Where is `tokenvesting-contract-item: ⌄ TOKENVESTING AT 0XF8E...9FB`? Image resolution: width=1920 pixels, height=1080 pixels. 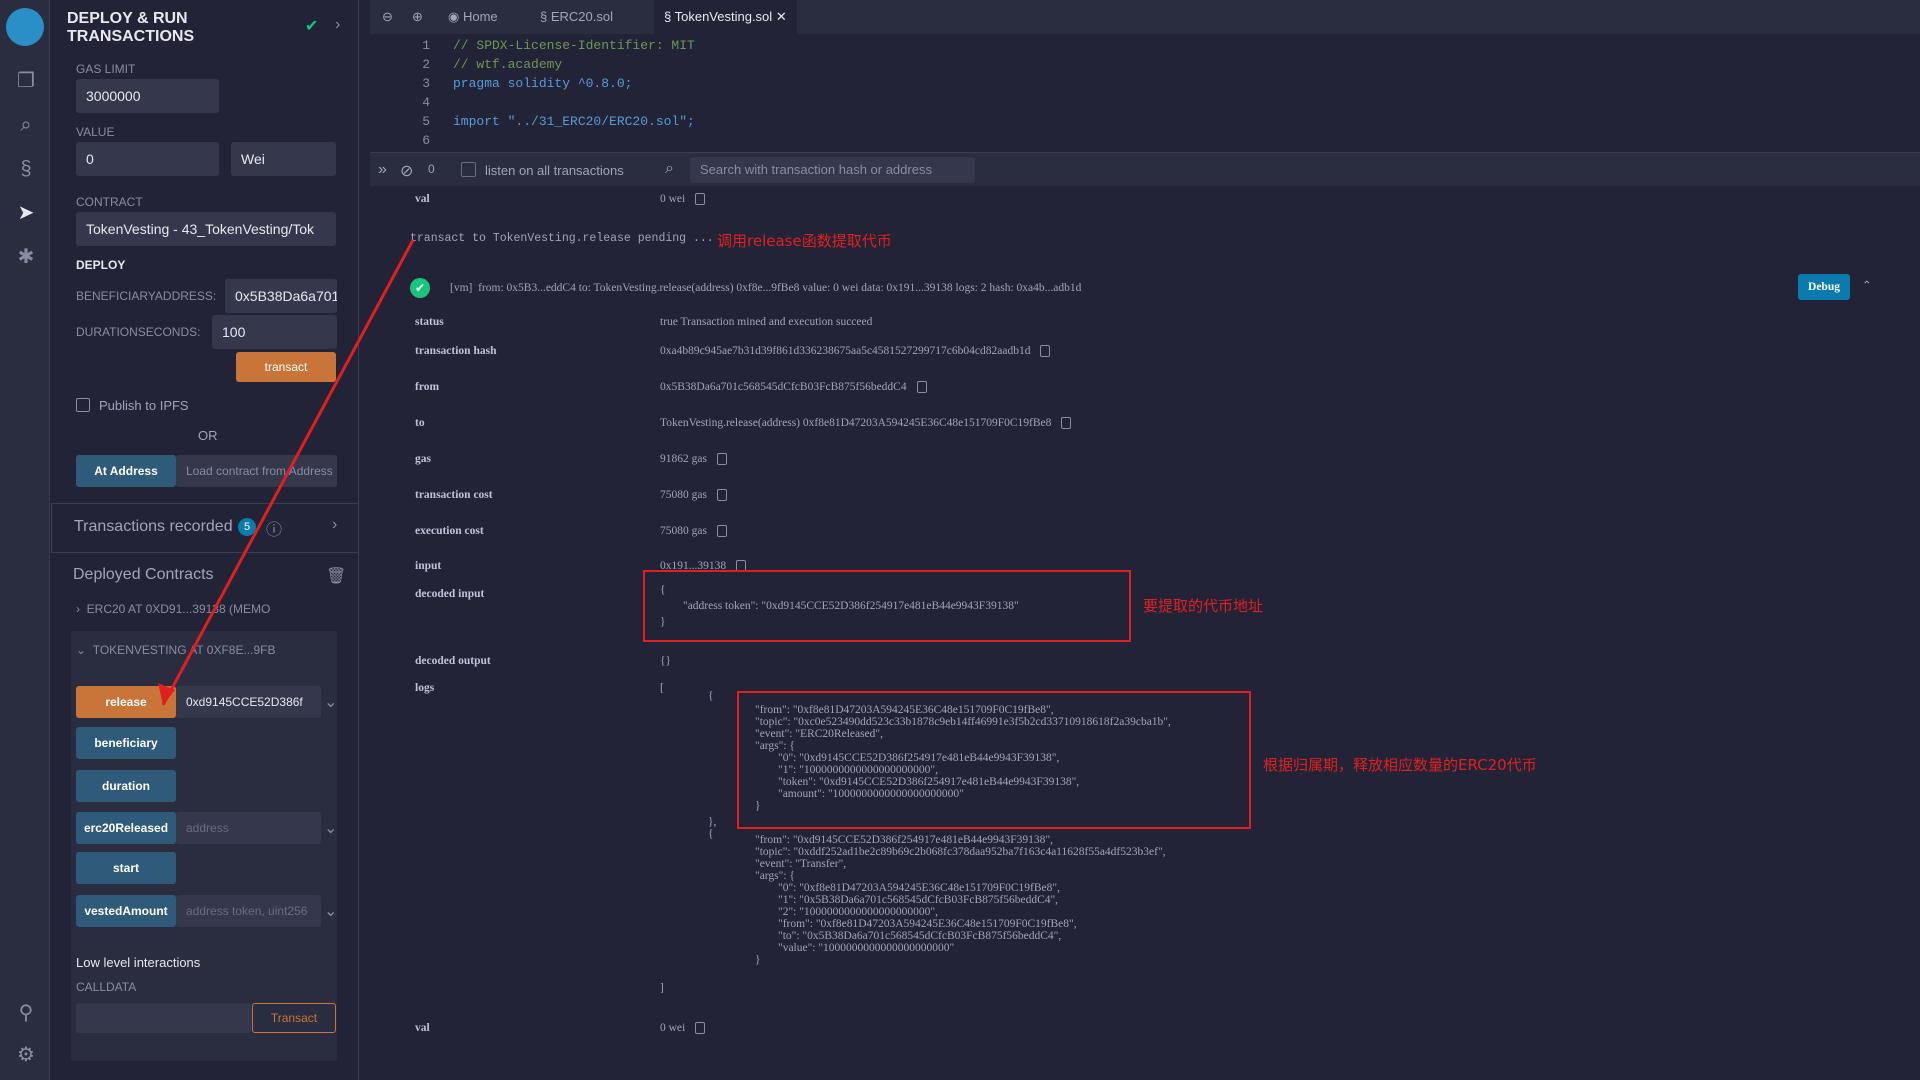
tokenvesting-contract-item: ⌄ TOKENVESTING AT 0XF8E...9FB is located at coordinates (175, 650).